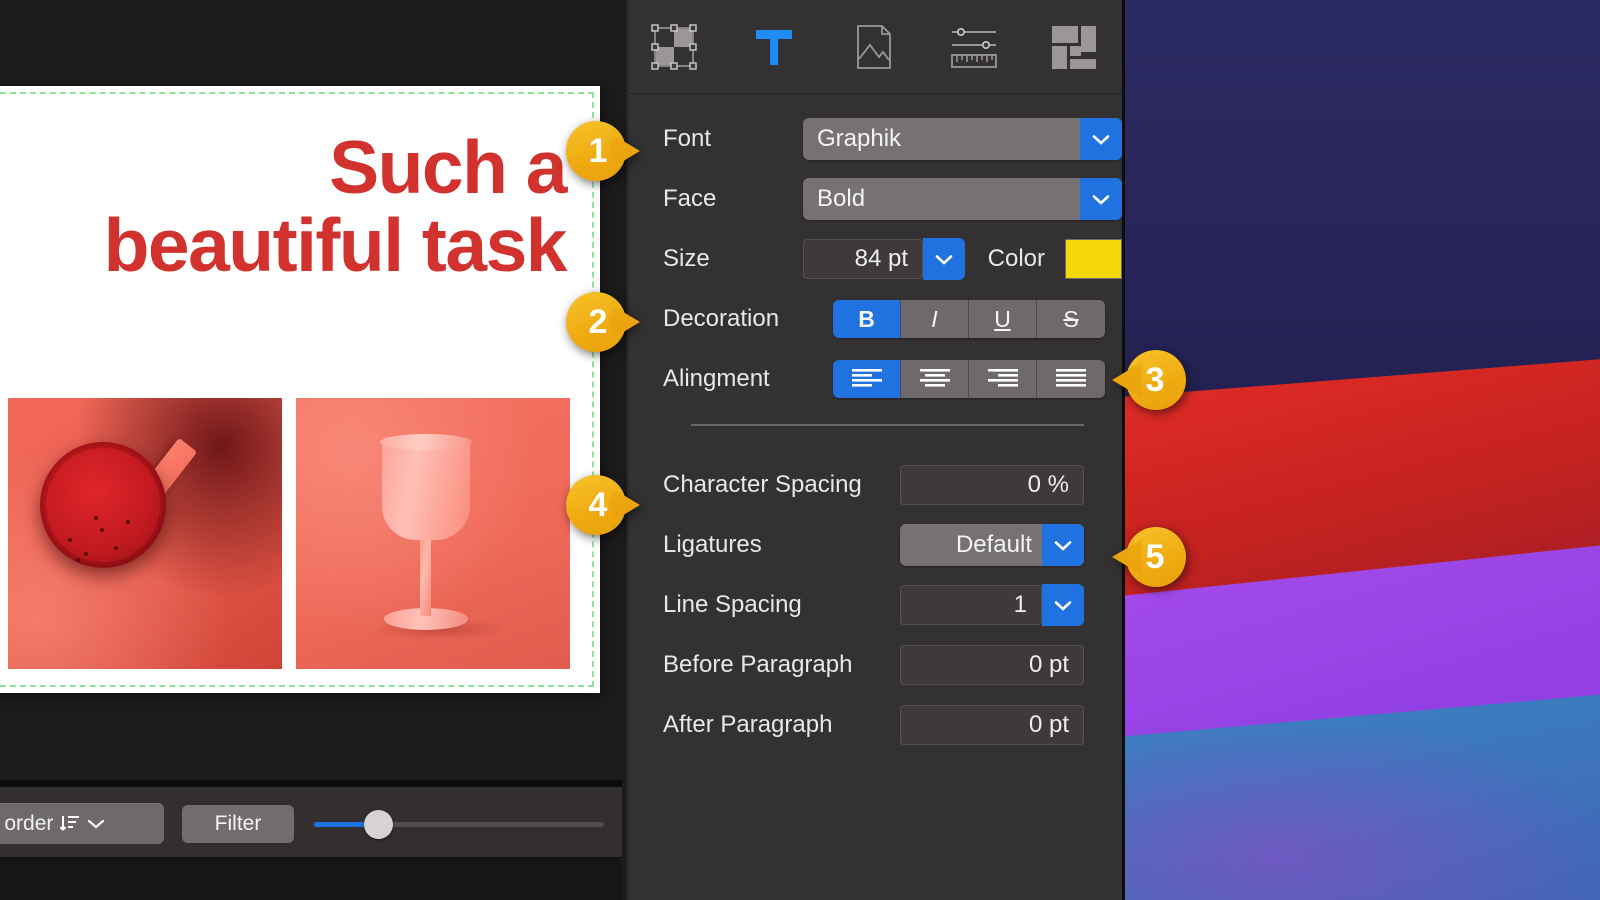 This screenshot has height=900, width=1600. I want to click on image-tab, so click(874, 47).